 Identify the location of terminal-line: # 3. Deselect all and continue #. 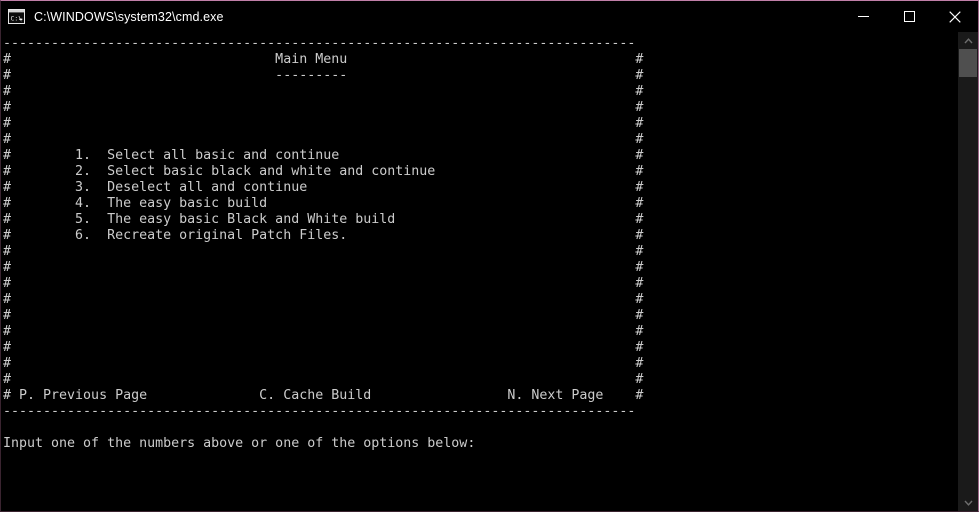
(323, 187).